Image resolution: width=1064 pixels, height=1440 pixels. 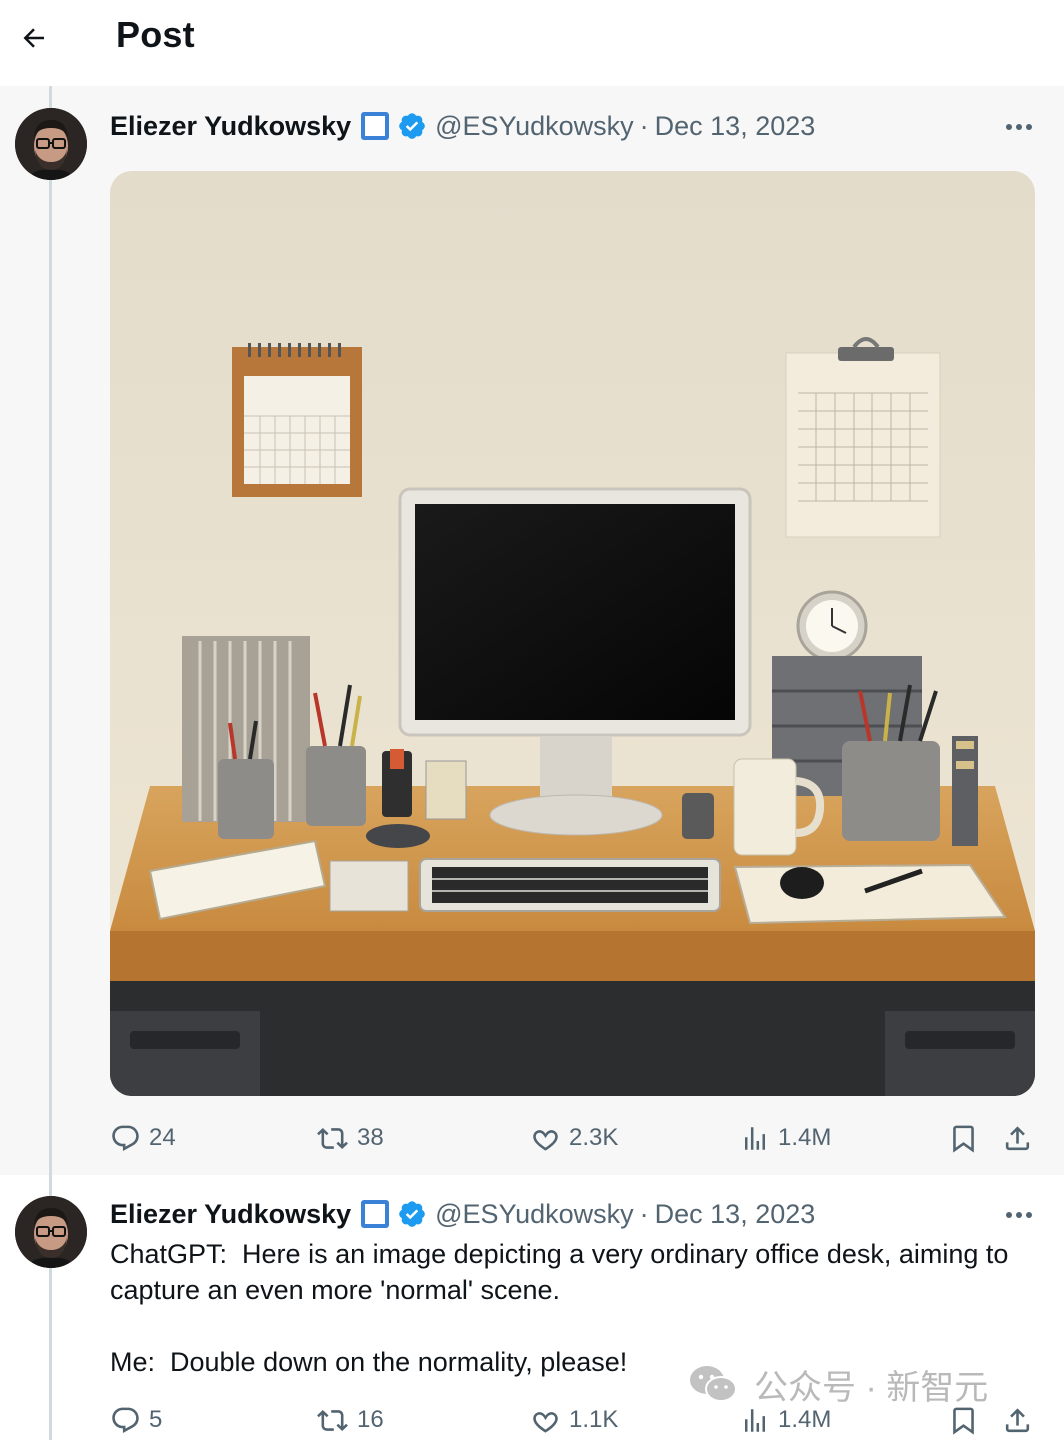 I want to click on like-count: 2.3K, so click(x=594, y=1137).